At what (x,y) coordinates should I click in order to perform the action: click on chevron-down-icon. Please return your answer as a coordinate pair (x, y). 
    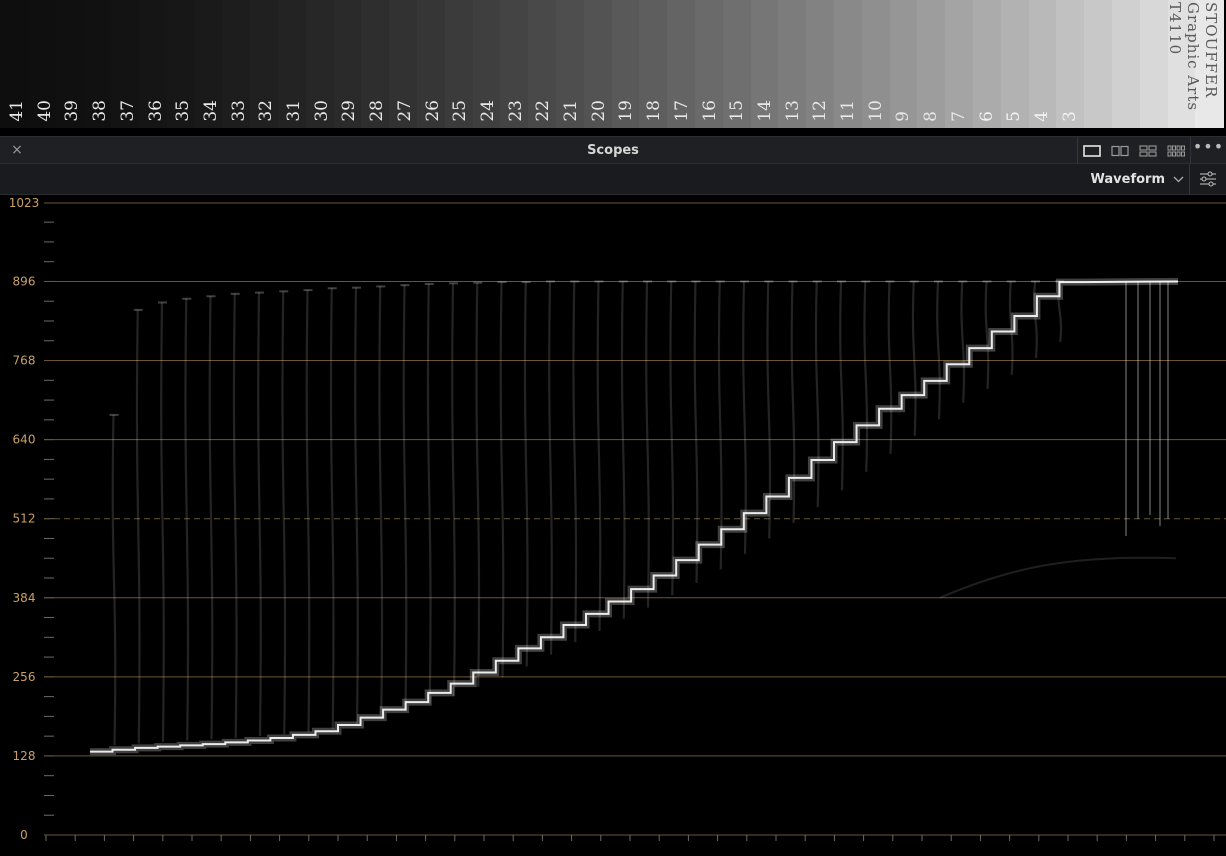
    Looking at the image, I should click on (1178, 179).